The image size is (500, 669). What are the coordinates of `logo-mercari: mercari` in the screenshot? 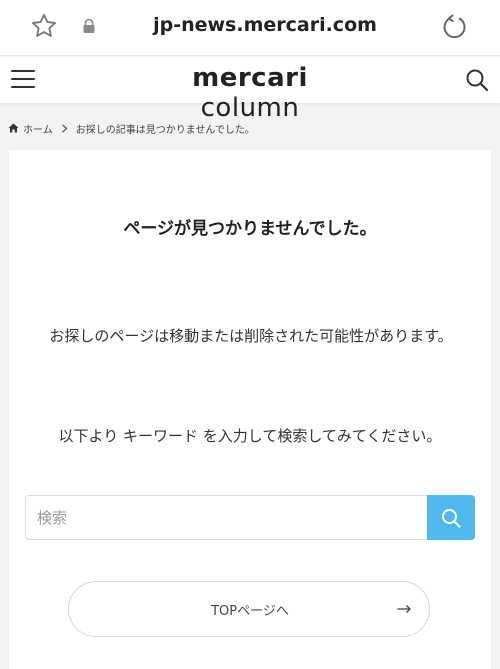 It's located at (250, 78).